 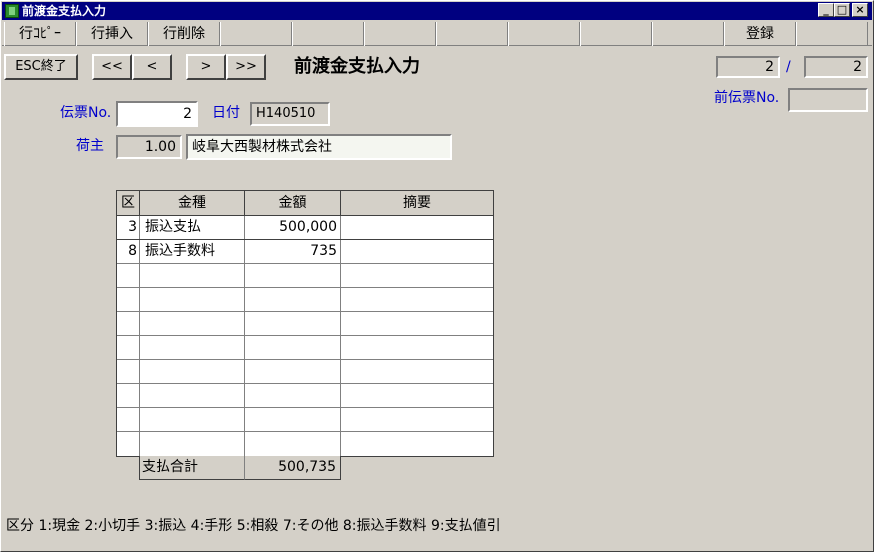 I want to click on esc-exit-button: ESC終了, so click(x=41, y=67).